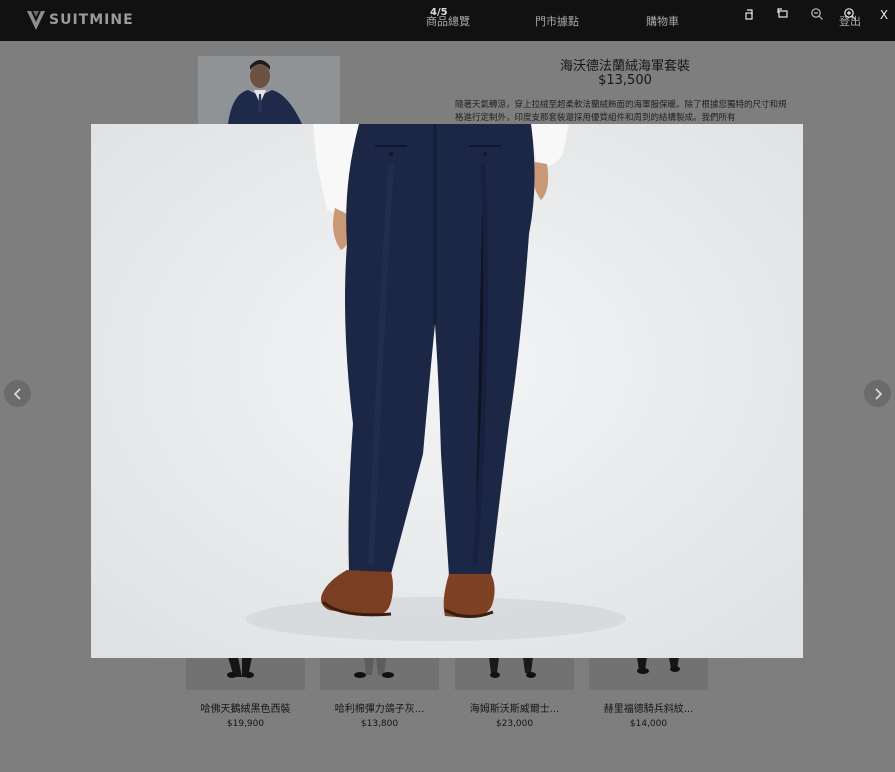 This screenshot has height=772, width=895. I want to click on prev-arrow-icon, so click(17, 393).